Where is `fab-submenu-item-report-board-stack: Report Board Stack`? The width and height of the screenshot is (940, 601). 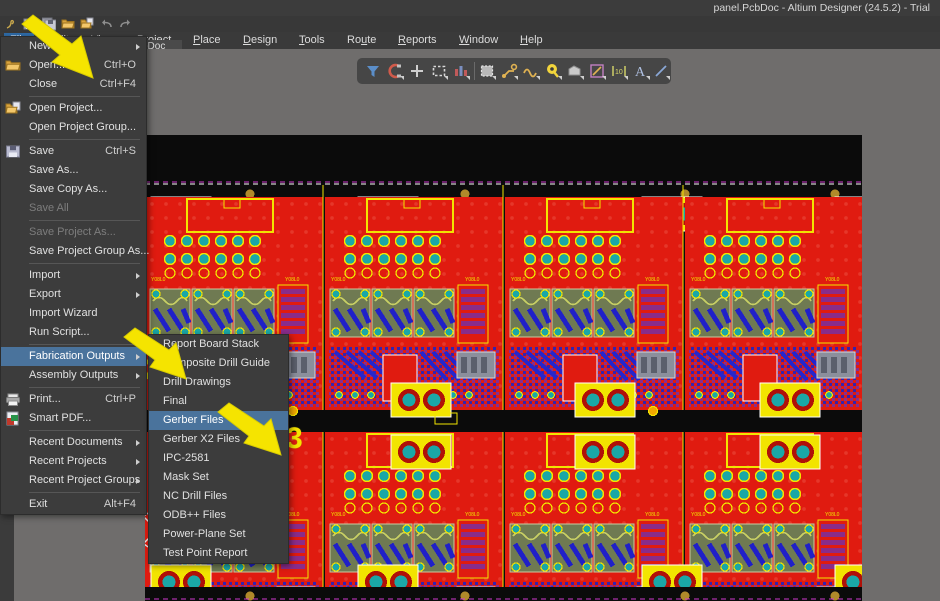 fab-submenu-item-report-board-stack: Report Board Stack is located at coordinates (218, 344).